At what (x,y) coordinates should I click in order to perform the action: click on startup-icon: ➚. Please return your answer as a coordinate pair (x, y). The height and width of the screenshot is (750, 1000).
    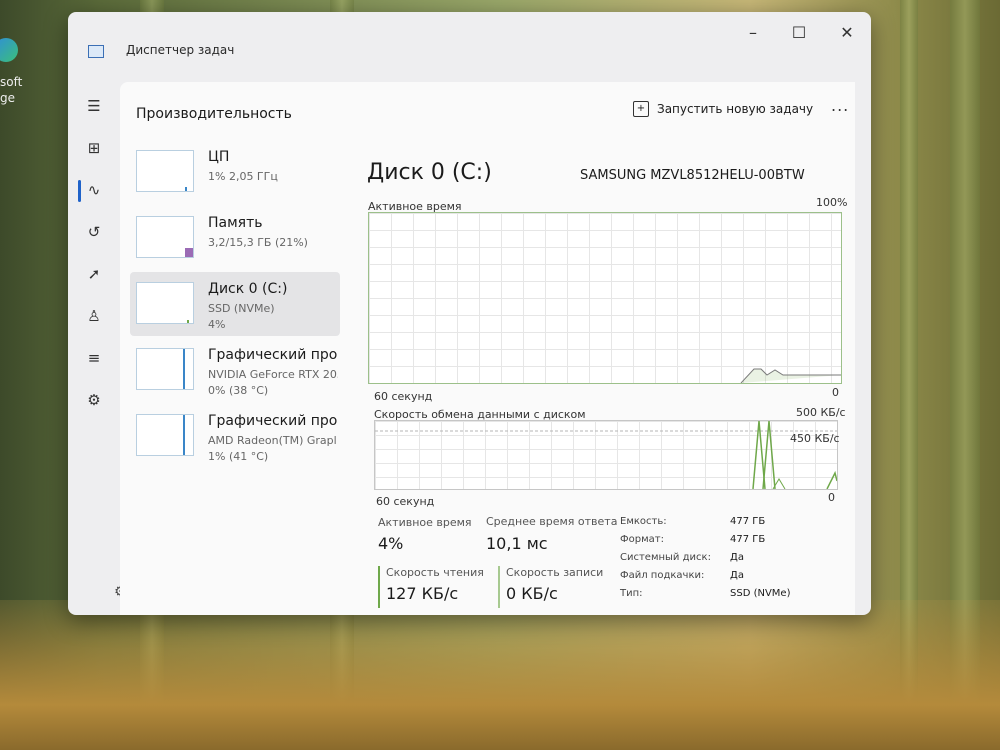
    Looking at the image, I should click on (94, 274).